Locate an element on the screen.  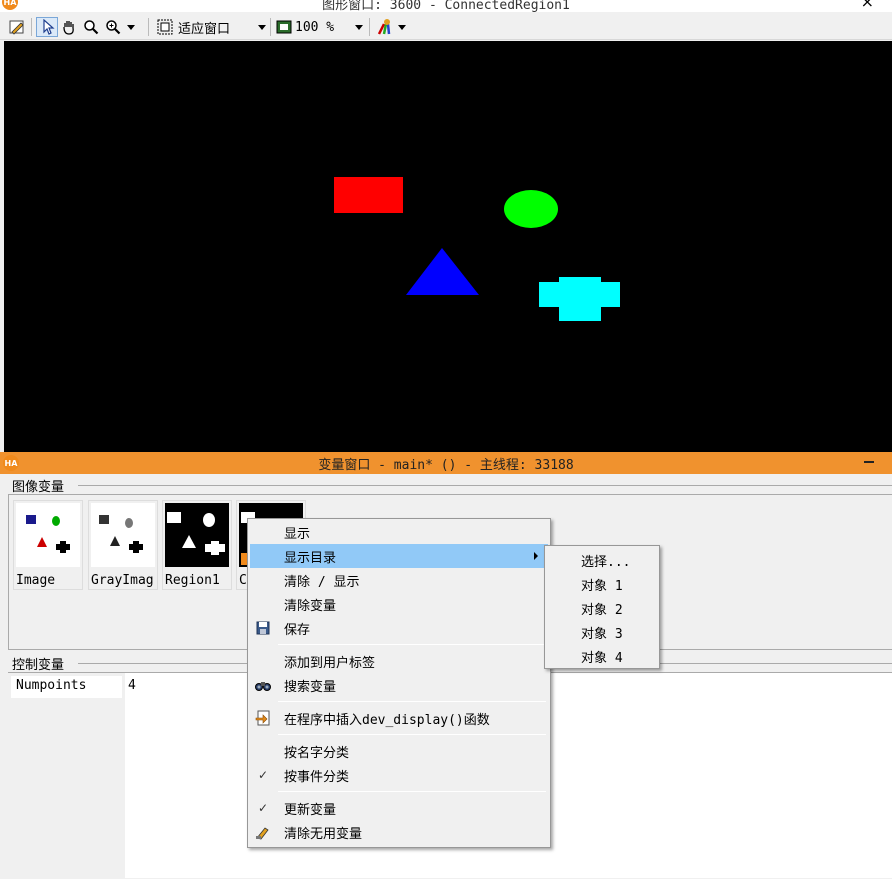
variable-window-titlebar: HA 变量窗口 - main* () - 主线程: 33188 is located at coordinates (446, 463).